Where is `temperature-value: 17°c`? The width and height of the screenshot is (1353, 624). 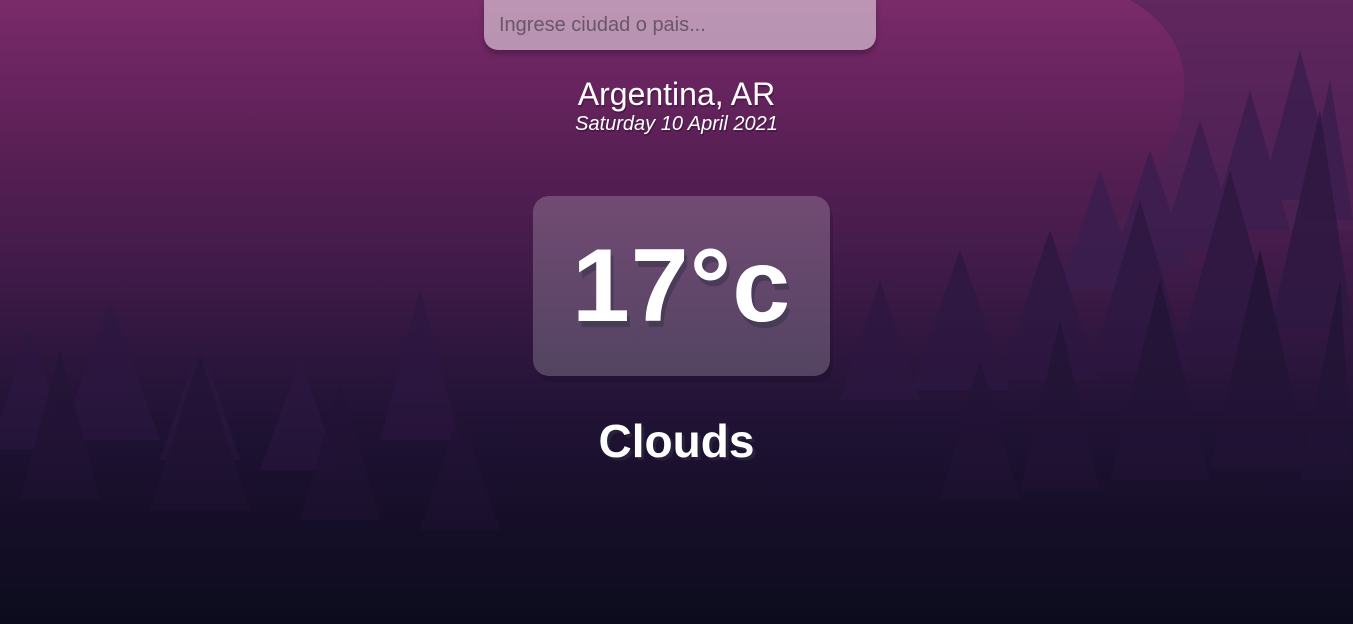
temperature-value: 17°c is located at coordinates (681, 286).